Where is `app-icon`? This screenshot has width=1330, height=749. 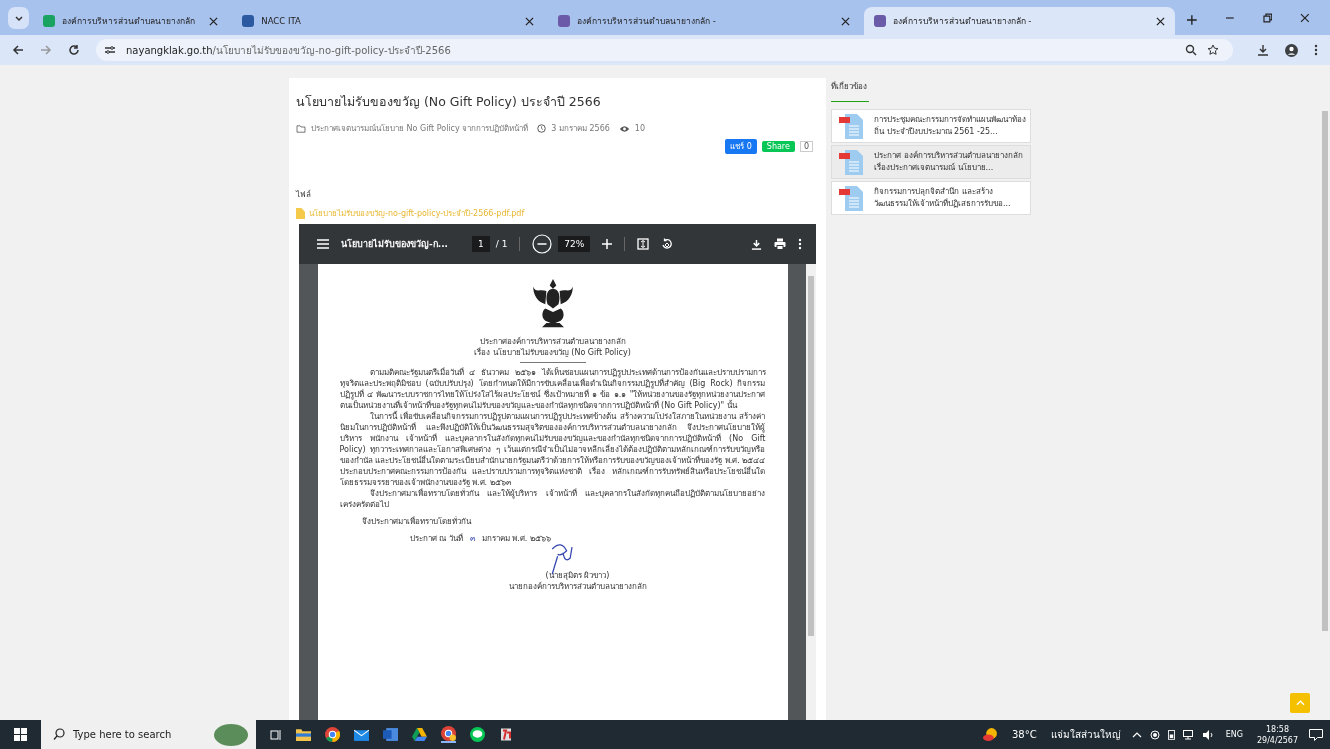
app-icon is located at coordinates (506, 734).